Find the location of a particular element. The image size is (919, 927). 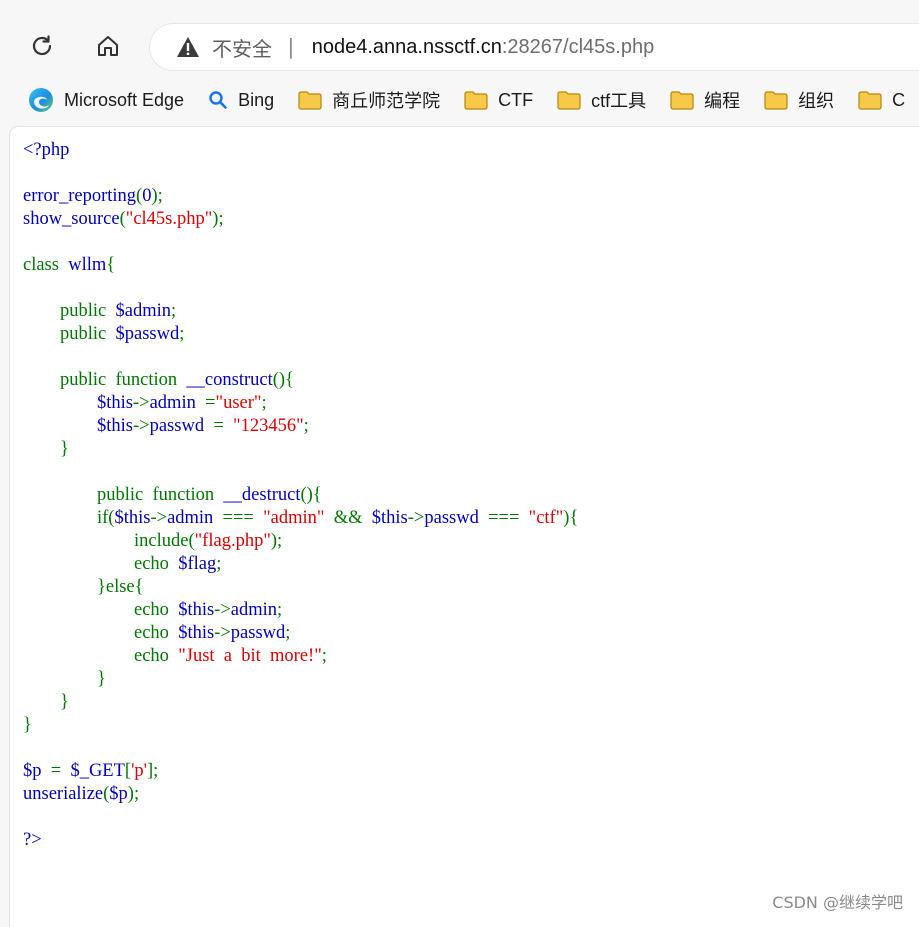

home-icon is located at coordinates (108, 46).